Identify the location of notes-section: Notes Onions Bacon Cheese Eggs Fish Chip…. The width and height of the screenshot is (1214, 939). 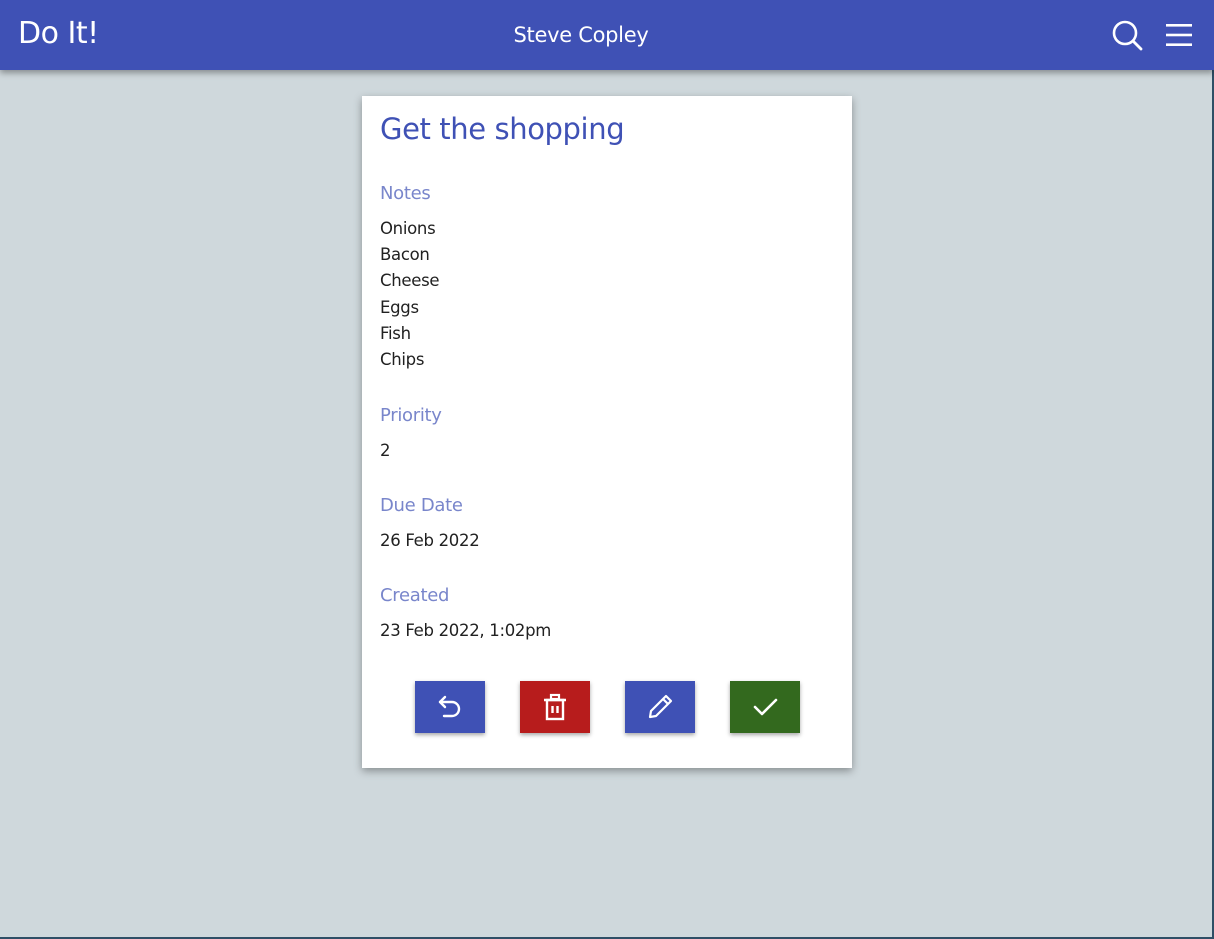
(410, 277).